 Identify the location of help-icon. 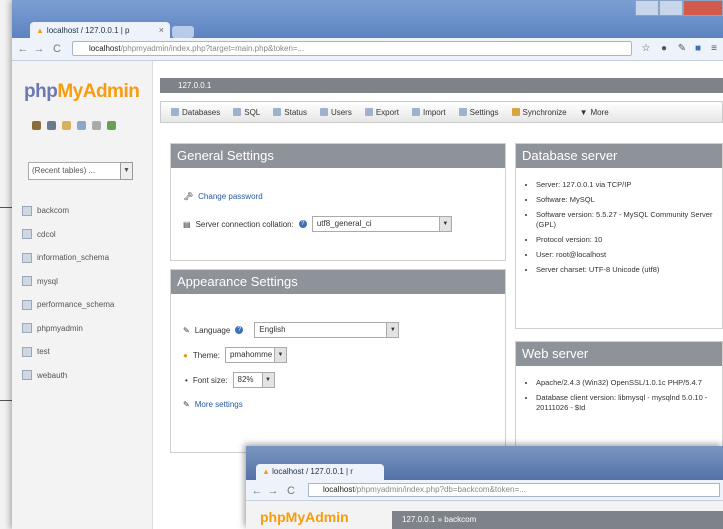
(66, 125).